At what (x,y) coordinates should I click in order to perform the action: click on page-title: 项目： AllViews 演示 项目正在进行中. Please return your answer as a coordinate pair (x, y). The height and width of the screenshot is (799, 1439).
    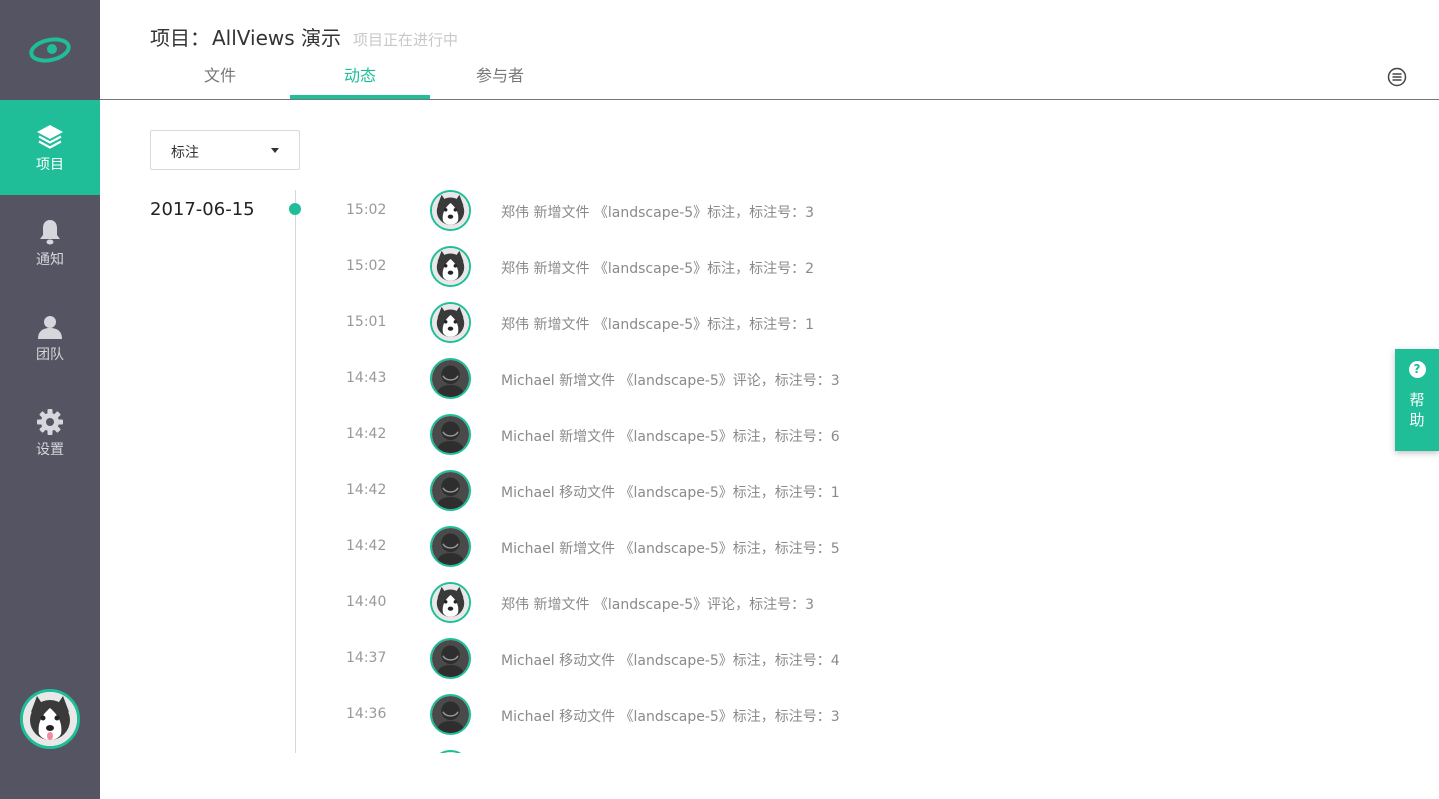
    Looking at the image, I should click on (304, 36).